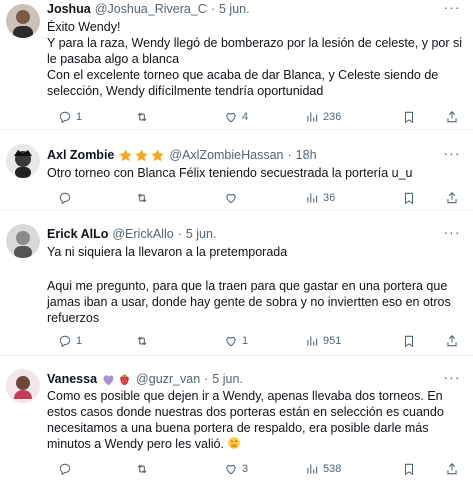 This screenshot has height=488, width=473. What do you see at coordinates (108, 379) in the screenshot?
I see `purple-heart-icon` at bounding box center [108, 379].